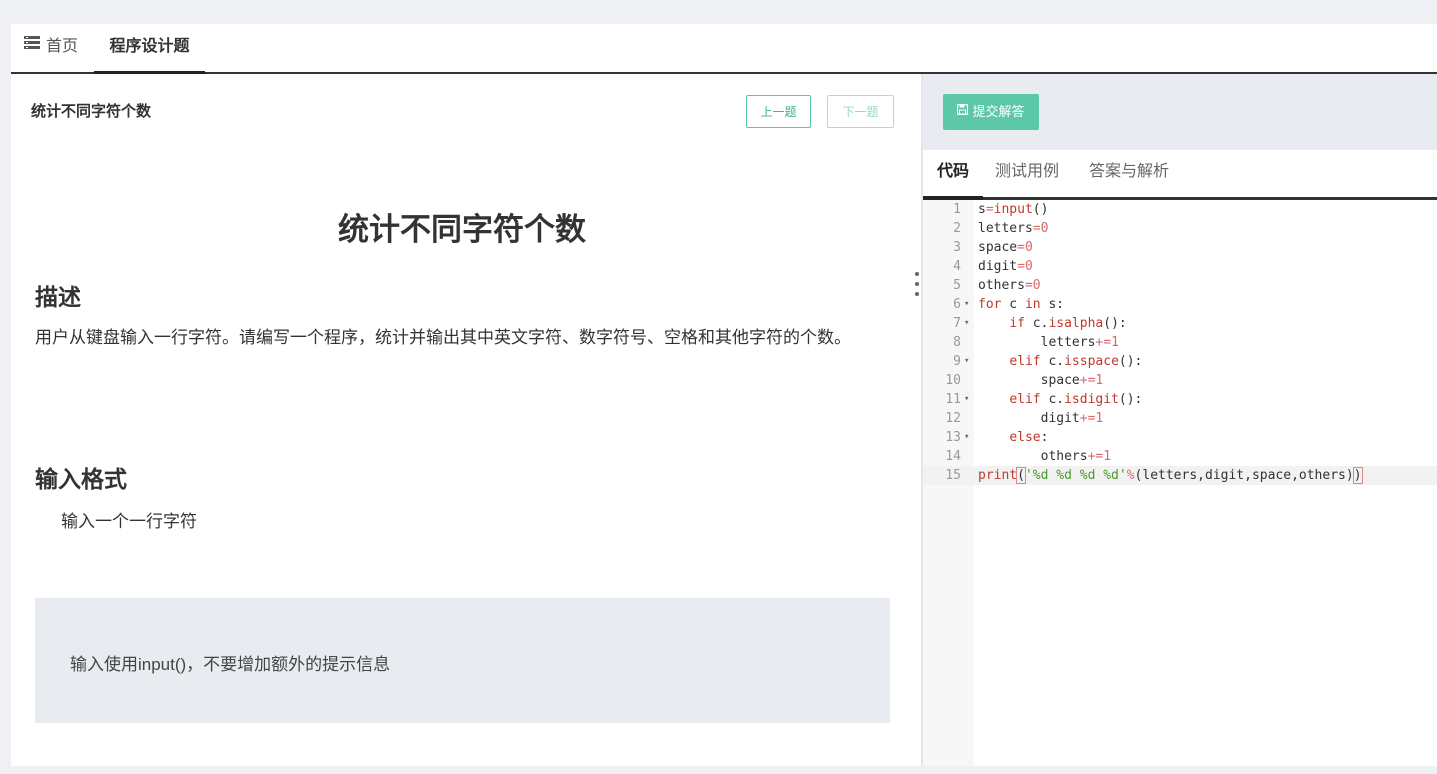  I want to click on line-number: 4, so click(957, 266).